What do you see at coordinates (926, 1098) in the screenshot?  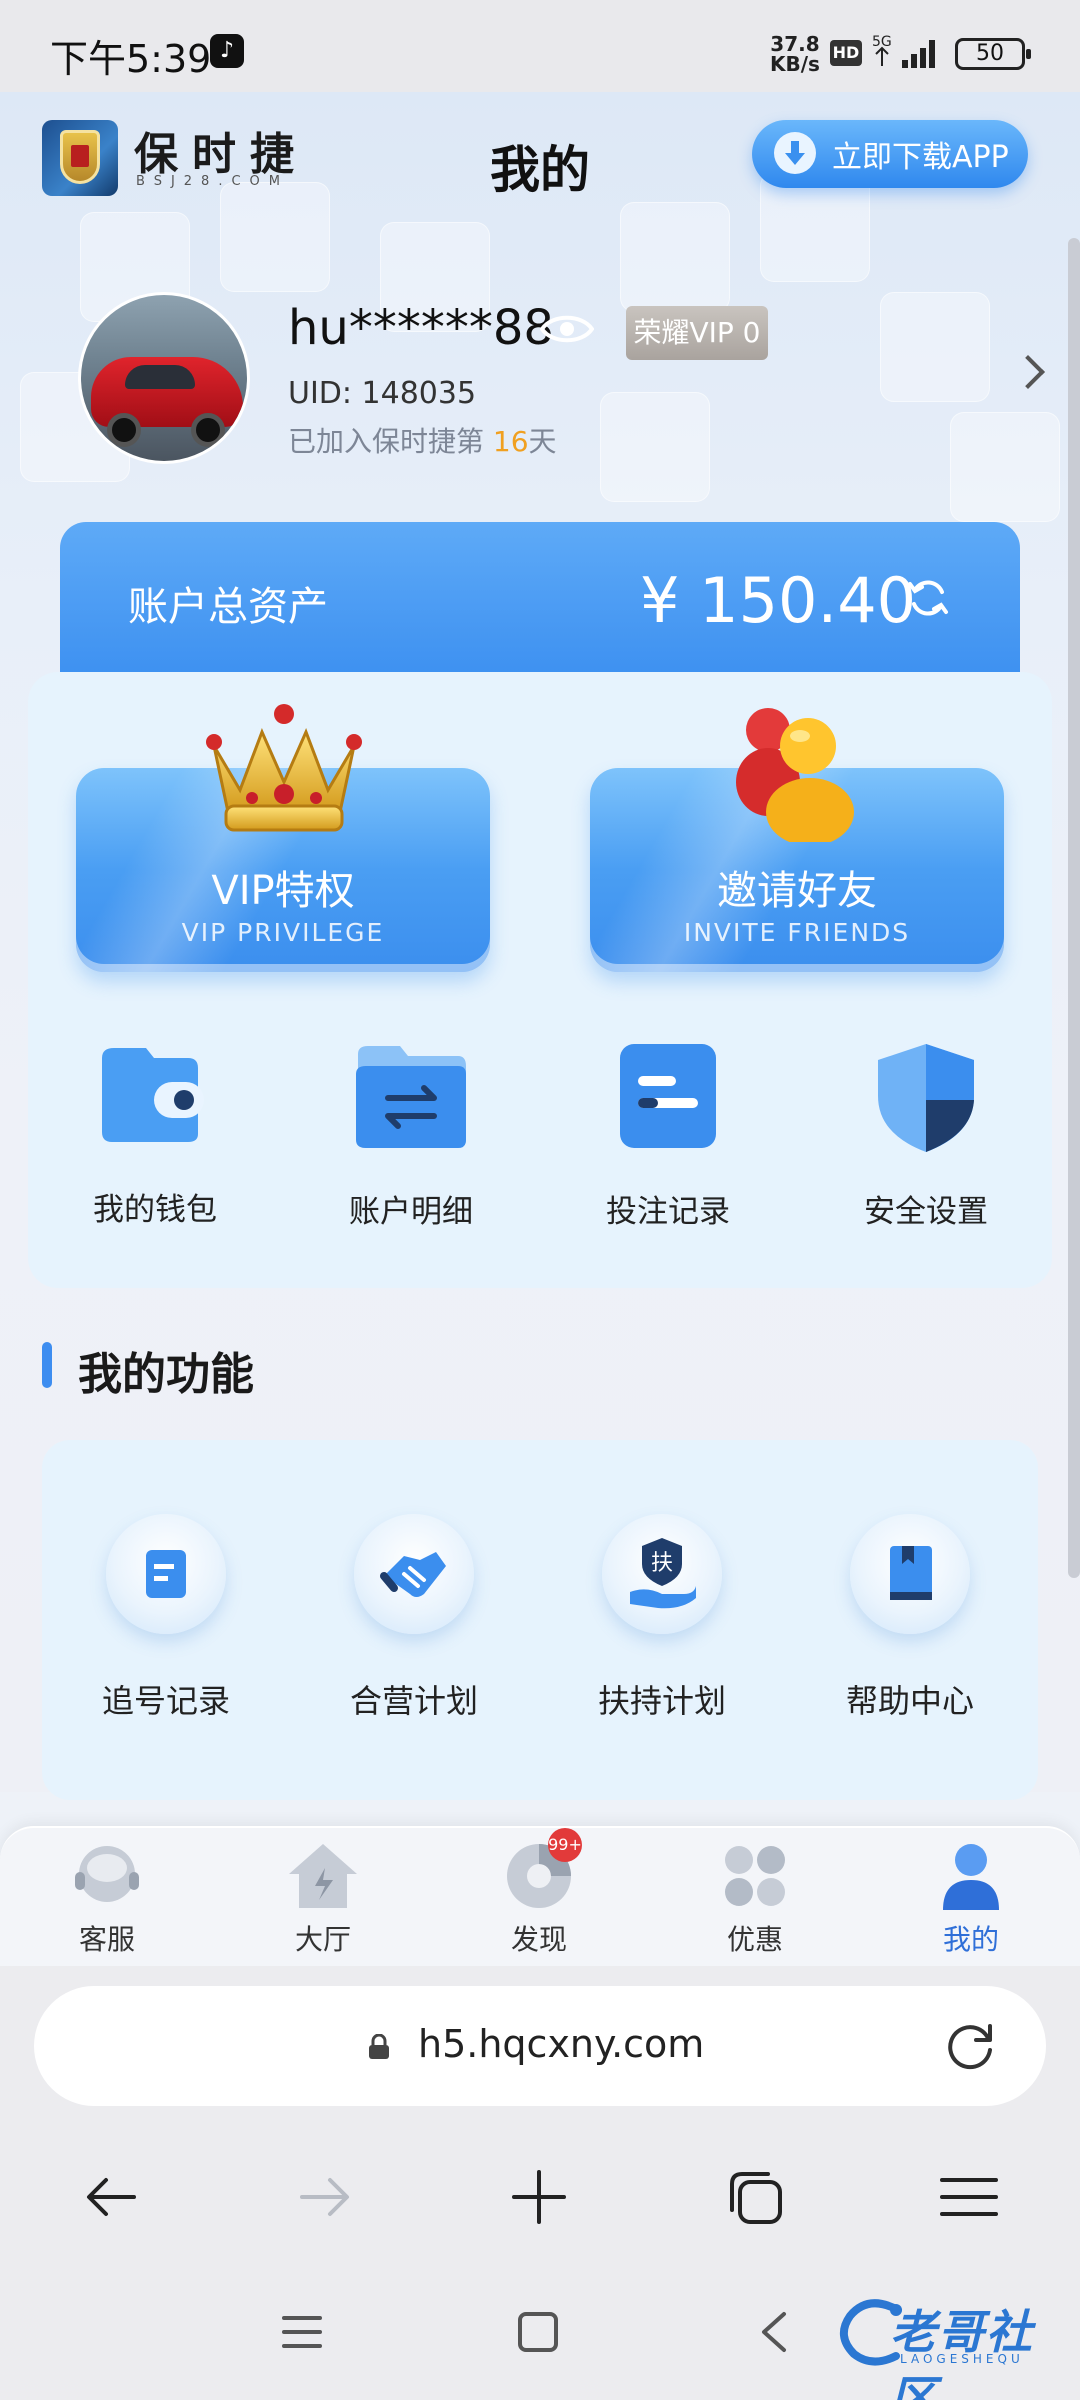 I see `shield-icon` at bounding box center [926, 1098].